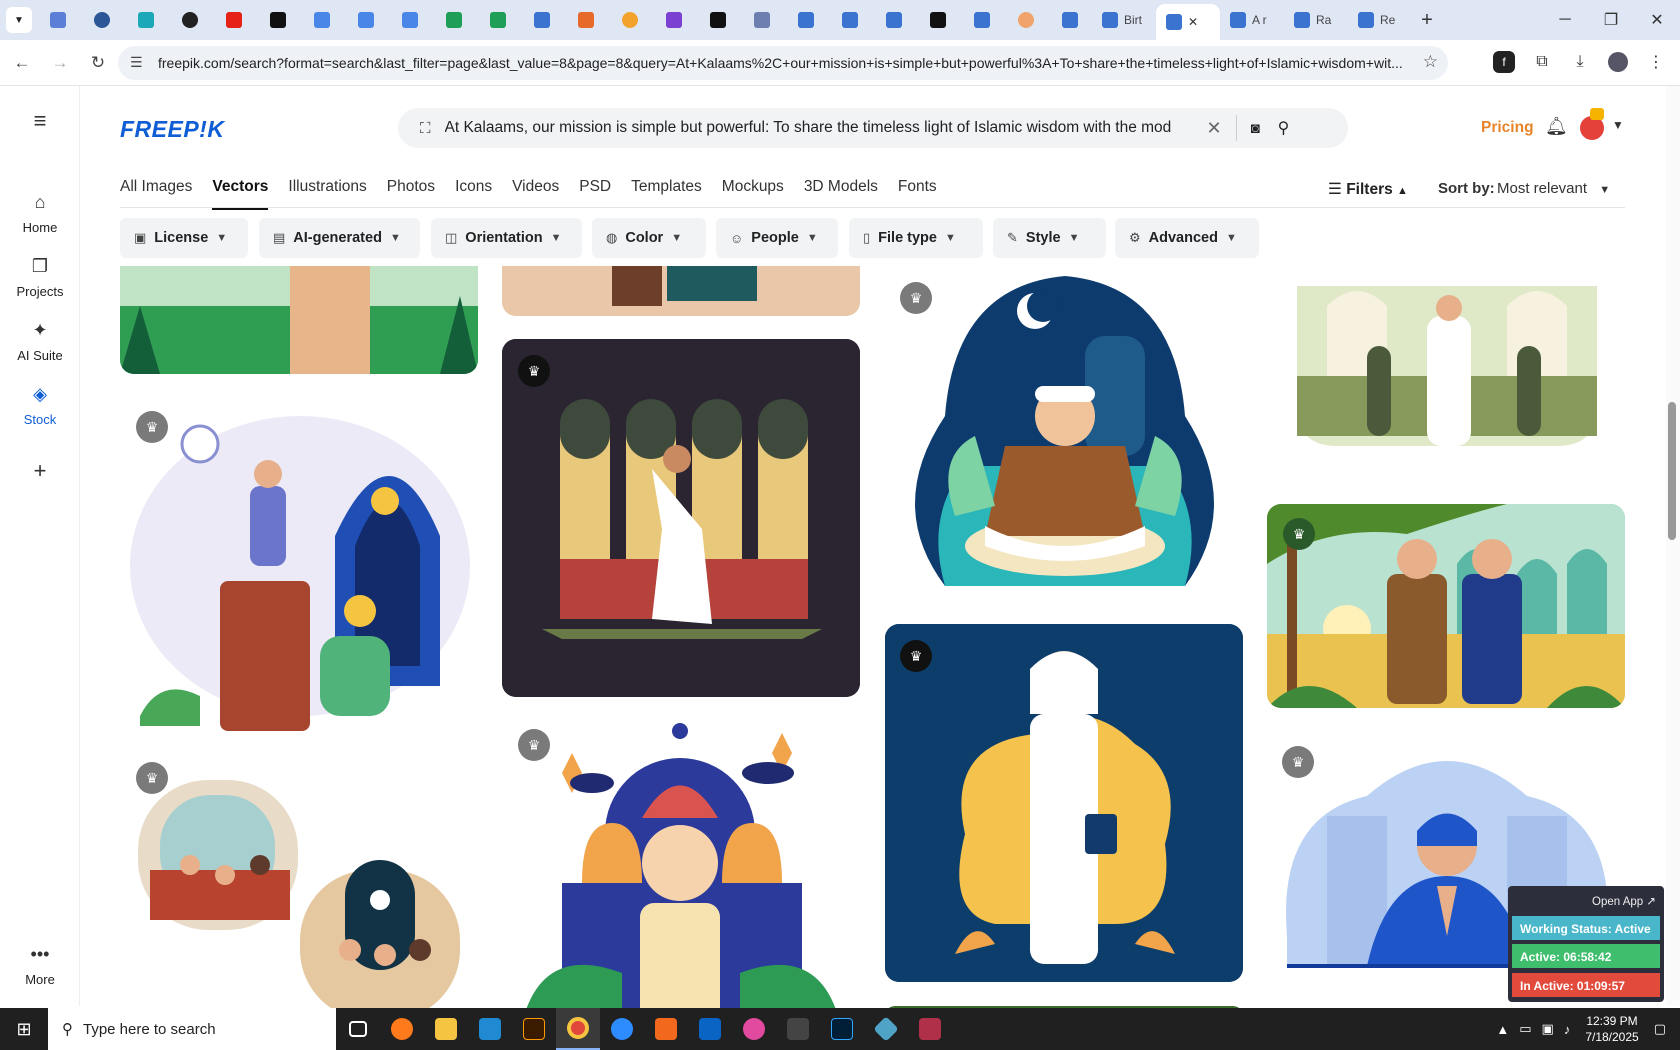  Describe the element at coordinates (506, 238) in the screenshot. I see `filter-orientation: ◫ Orientation ▼` at that location.